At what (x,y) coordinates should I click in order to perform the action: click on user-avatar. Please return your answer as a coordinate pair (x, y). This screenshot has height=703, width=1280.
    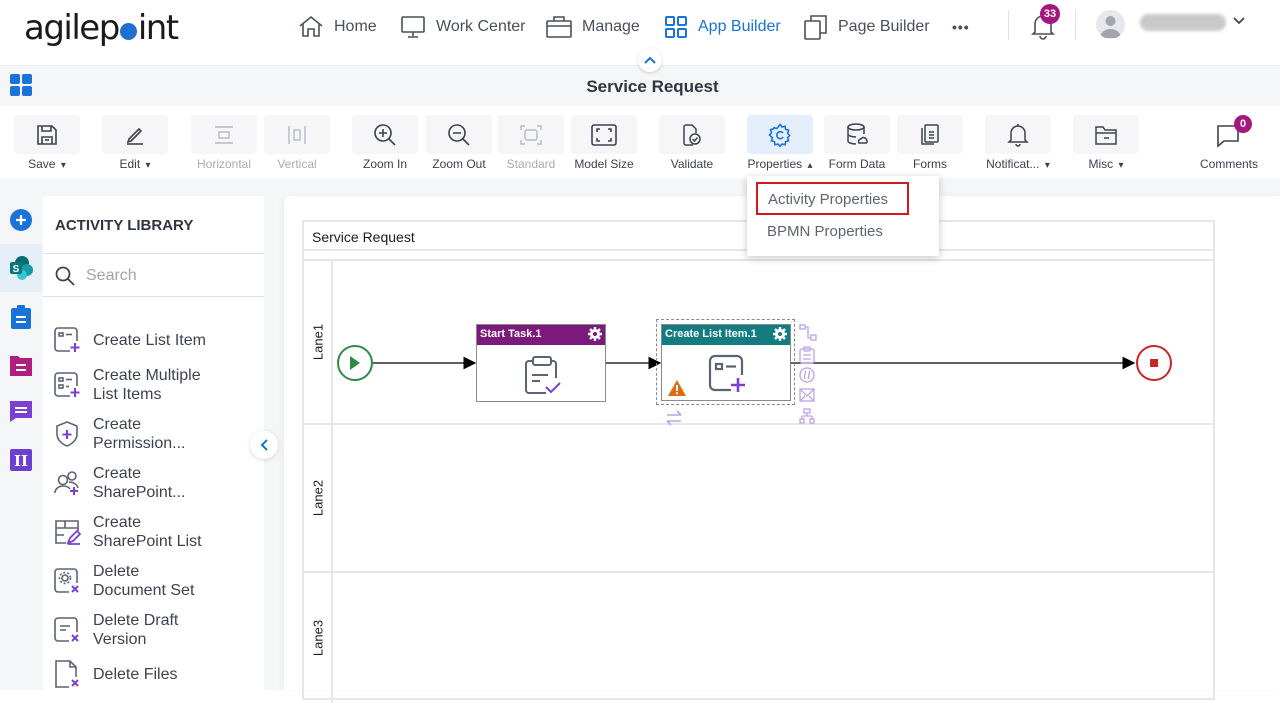
    Looking at the image, I should click on (1110, 24).